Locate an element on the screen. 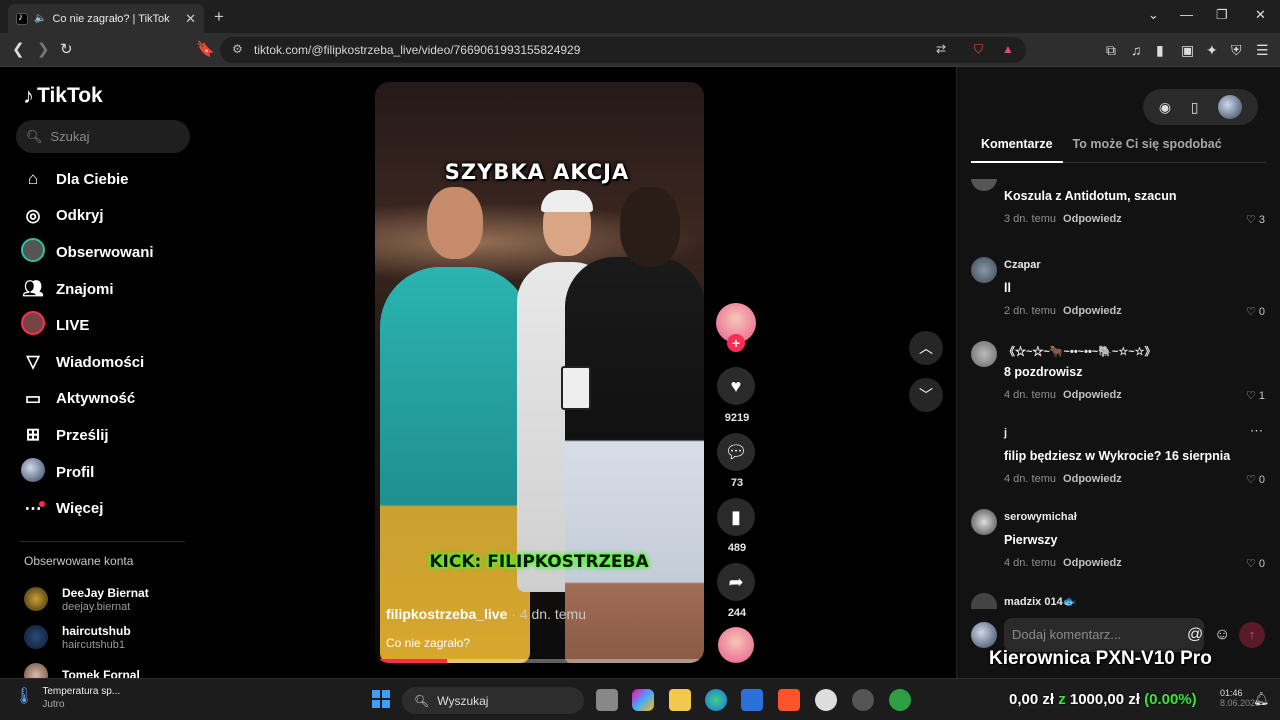 This screenshot has height=720, width=1280. media-icon: ♫ is located at coordinates (1136, 50).